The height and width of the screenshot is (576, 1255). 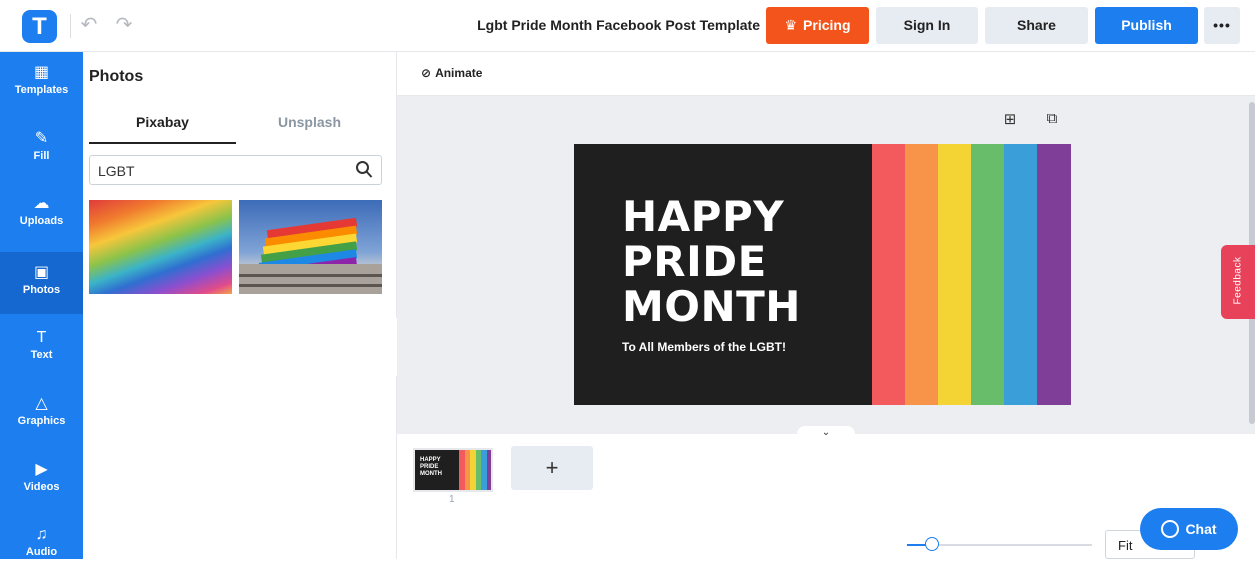 I want to click on sign-in-button: Sign In, so click(x=927, y=25).